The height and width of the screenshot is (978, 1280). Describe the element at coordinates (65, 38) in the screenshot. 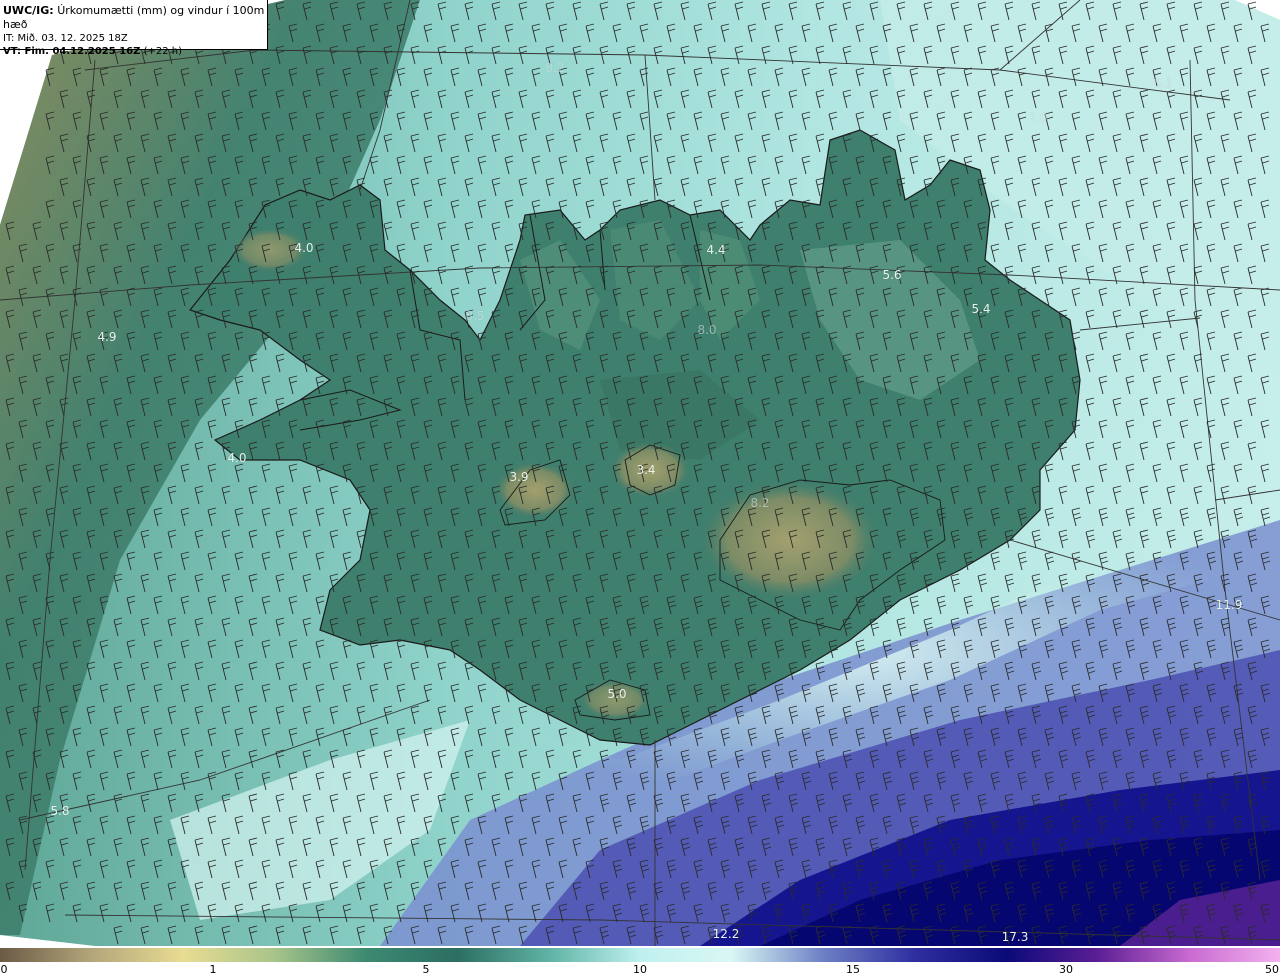

I see `init-time: IT: Mið. 03. 12. 2025 18Z` at that location.